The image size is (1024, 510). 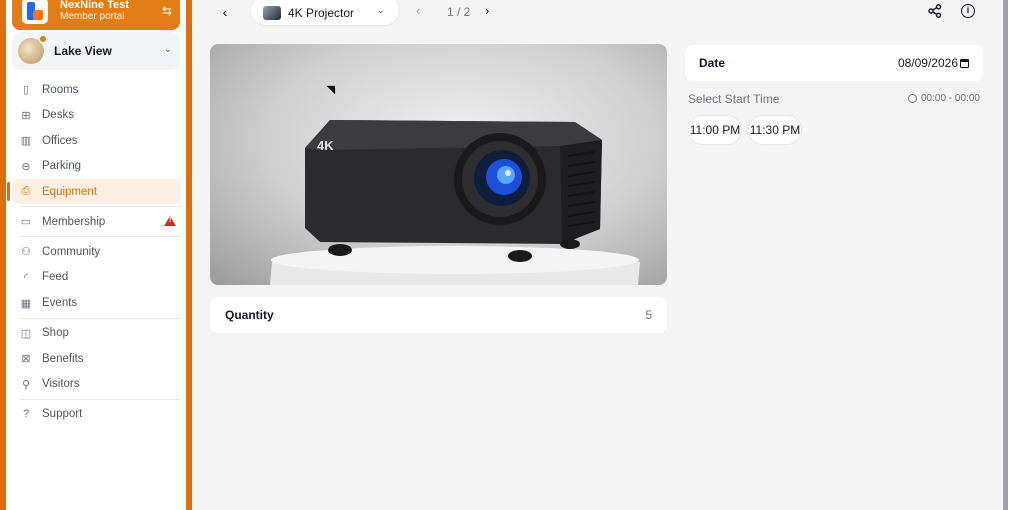 What do you see at coordinates (96, 303) in the screenshot?
I see `sidebar-item-events: ▦ Events` at bounding box center [96, 303].